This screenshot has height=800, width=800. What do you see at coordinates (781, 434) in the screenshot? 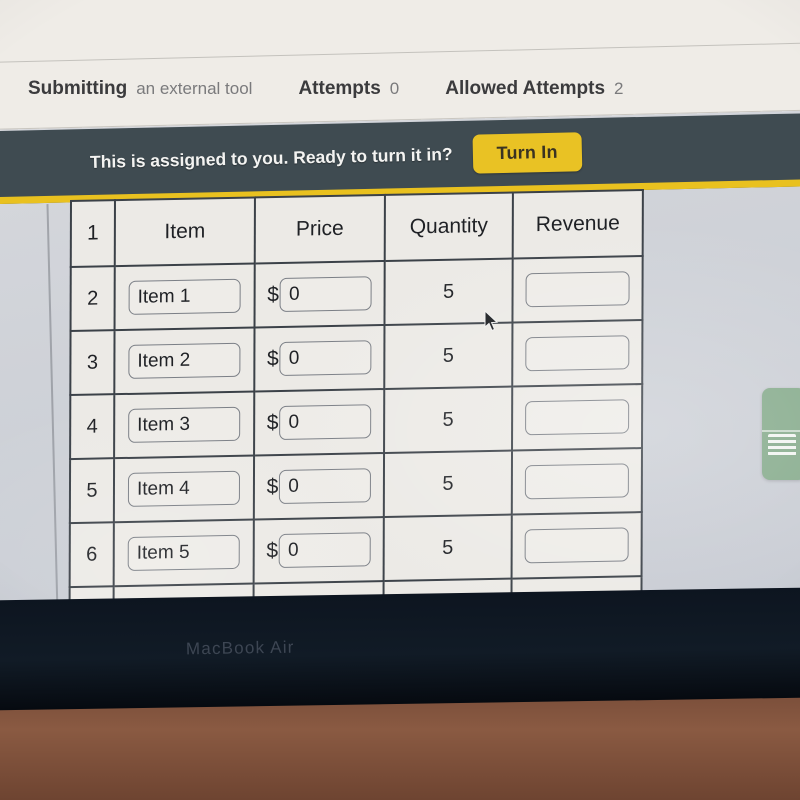
I see `notes-tab-icon` at bounding box center [781, 434].